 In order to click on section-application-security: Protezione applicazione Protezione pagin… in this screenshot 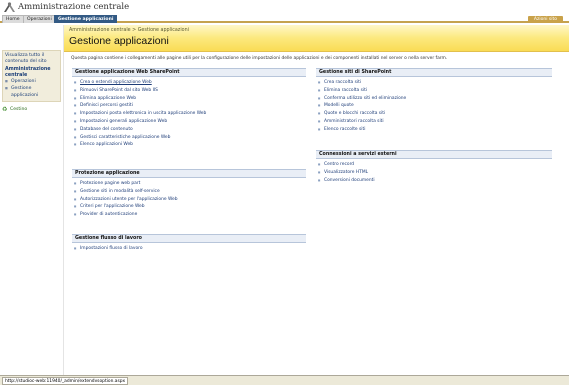, I will do `click(189, 194)`.